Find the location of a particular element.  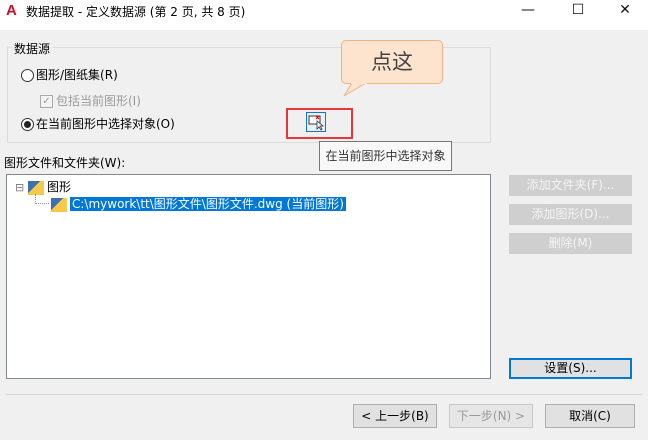

select-objects-icon is located at coordinates (316, 123).